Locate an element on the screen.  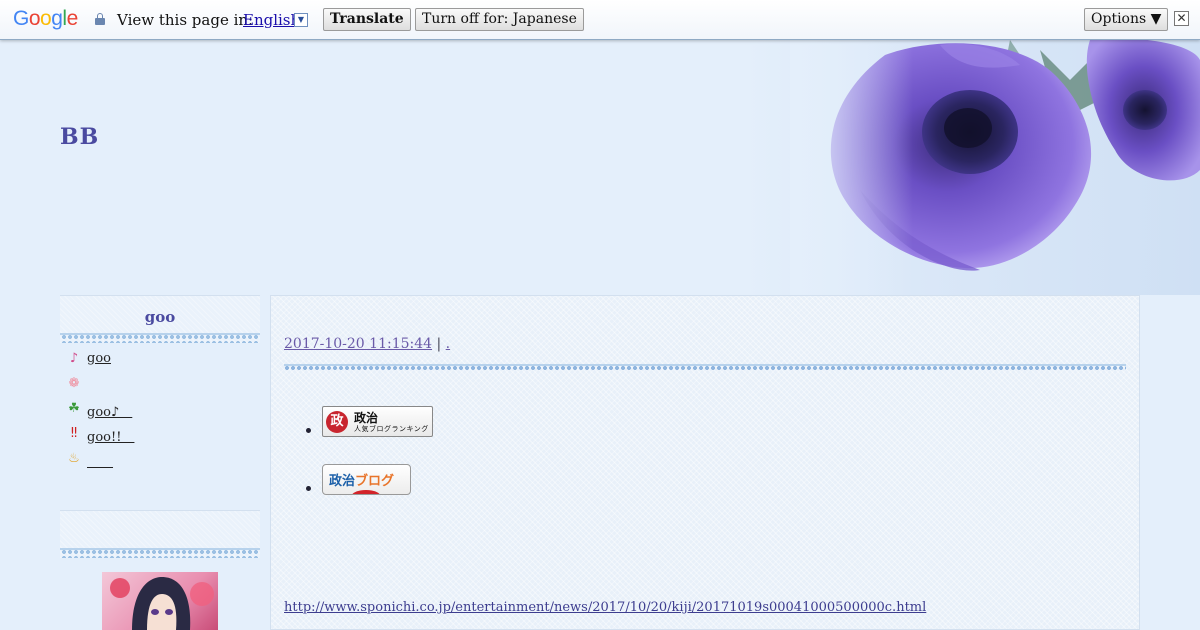
post-meta: 2017-10-20 11:15:44 | . is located at coordinates (367, 344).